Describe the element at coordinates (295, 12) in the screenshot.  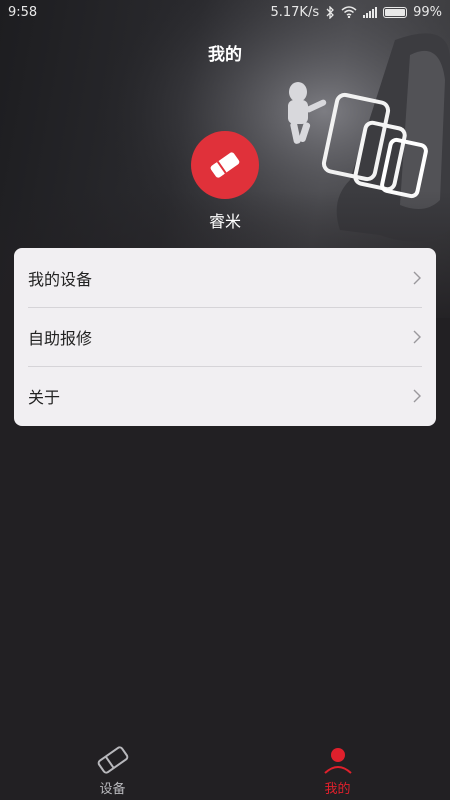
I see `network-speed: 5.17K/s` at that location.